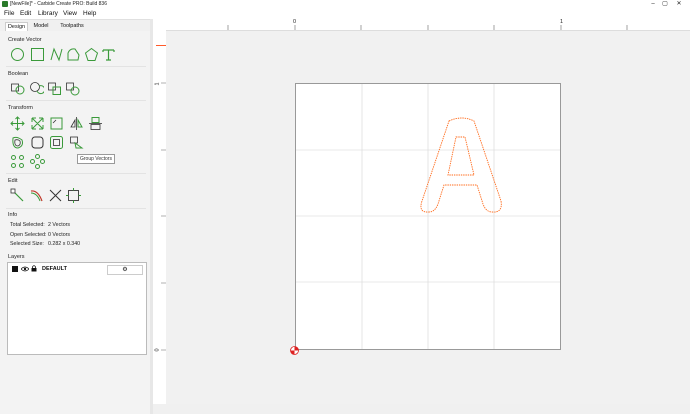  I want to click on polygon-icon, so click(73, 54).